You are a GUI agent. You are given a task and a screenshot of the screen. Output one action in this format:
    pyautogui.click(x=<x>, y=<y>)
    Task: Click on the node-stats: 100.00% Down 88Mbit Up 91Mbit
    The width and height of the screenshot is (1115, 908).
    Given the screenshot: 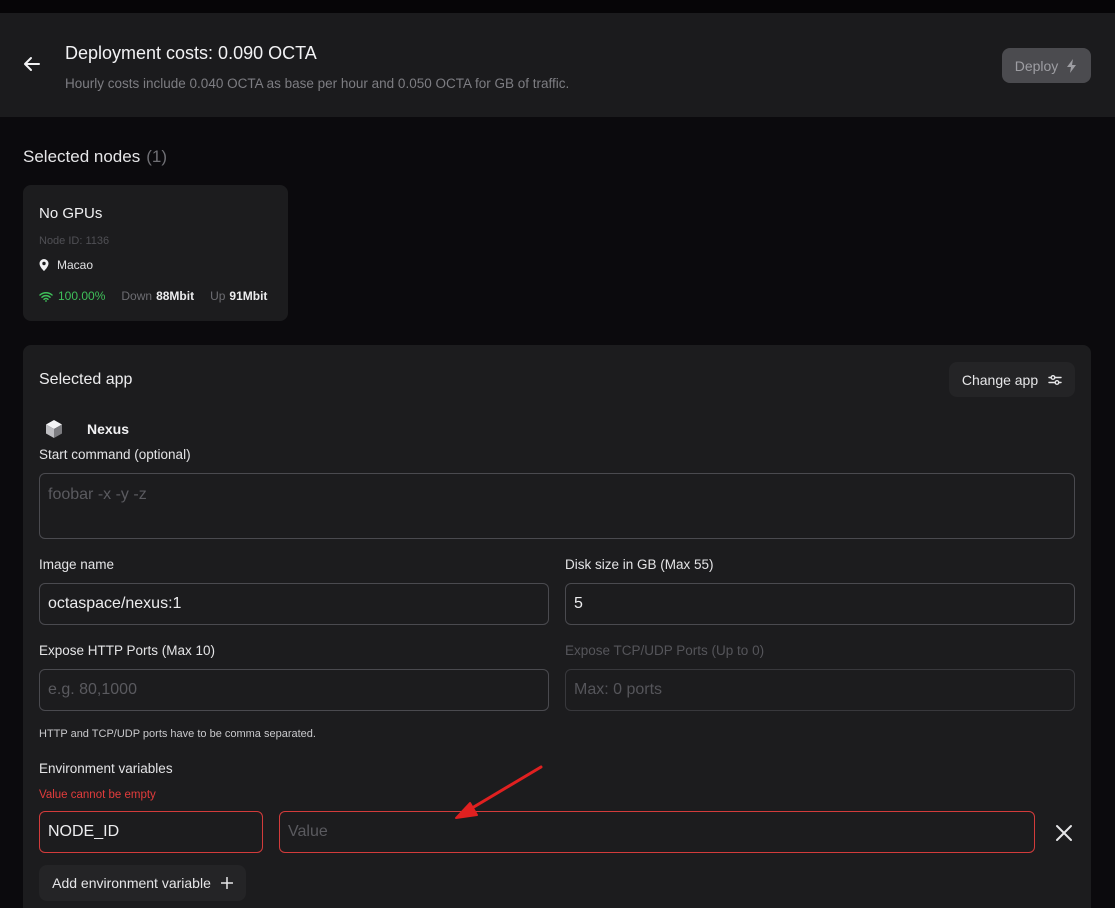 What is the action you would take?
    pyautogui.click(x=153, y=296)
    